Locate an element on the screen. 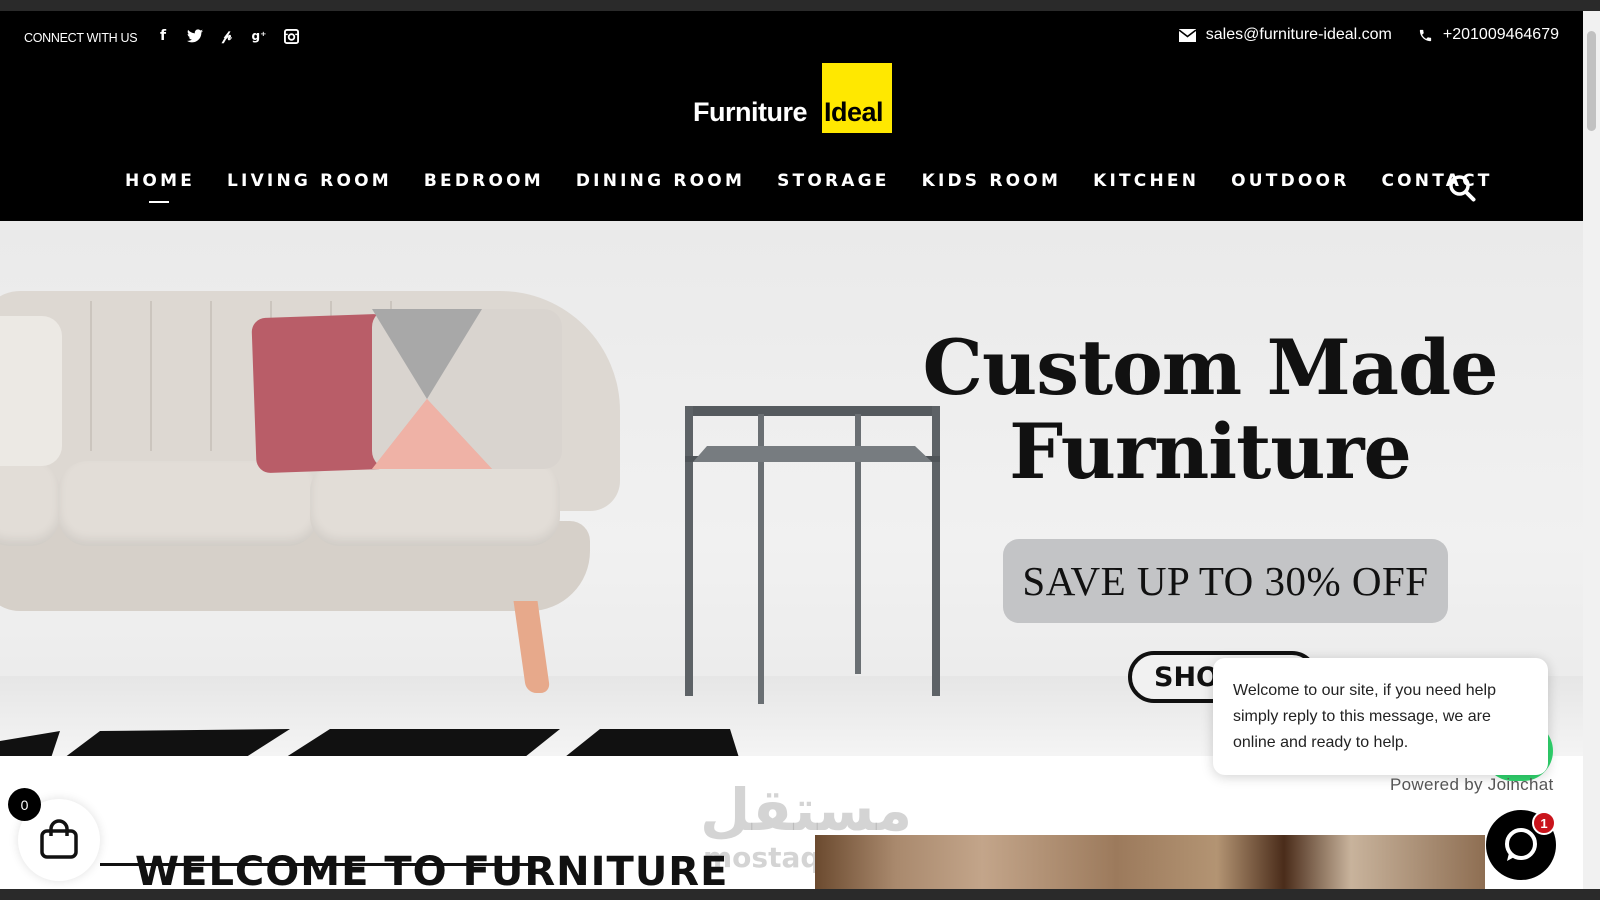 The height and width of the screenshot is (900, 1600). welcome-heading: WELCOME TO FURNITURE is located at coordinates (432, 869).